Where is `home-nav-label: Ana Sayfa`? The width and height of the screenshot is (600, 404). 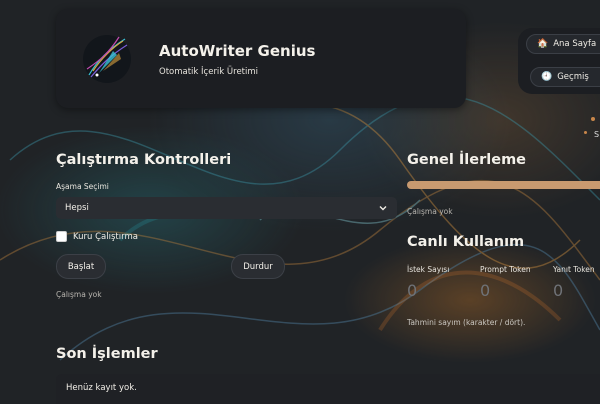 home-nav-label: Ana Sayfa is located at coordinates (575, 44).